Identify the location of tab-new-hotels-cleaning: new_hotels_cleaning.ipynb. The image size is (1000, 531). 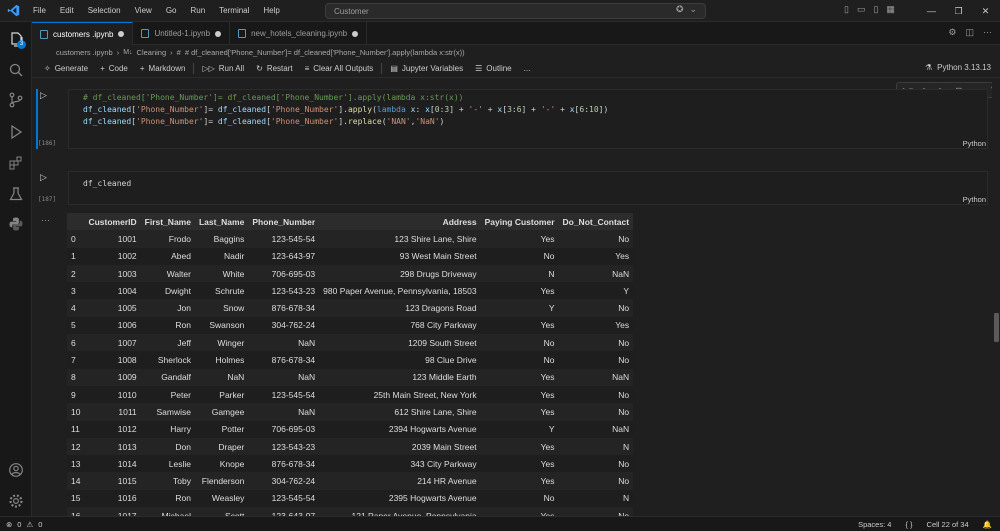
(299, 33).